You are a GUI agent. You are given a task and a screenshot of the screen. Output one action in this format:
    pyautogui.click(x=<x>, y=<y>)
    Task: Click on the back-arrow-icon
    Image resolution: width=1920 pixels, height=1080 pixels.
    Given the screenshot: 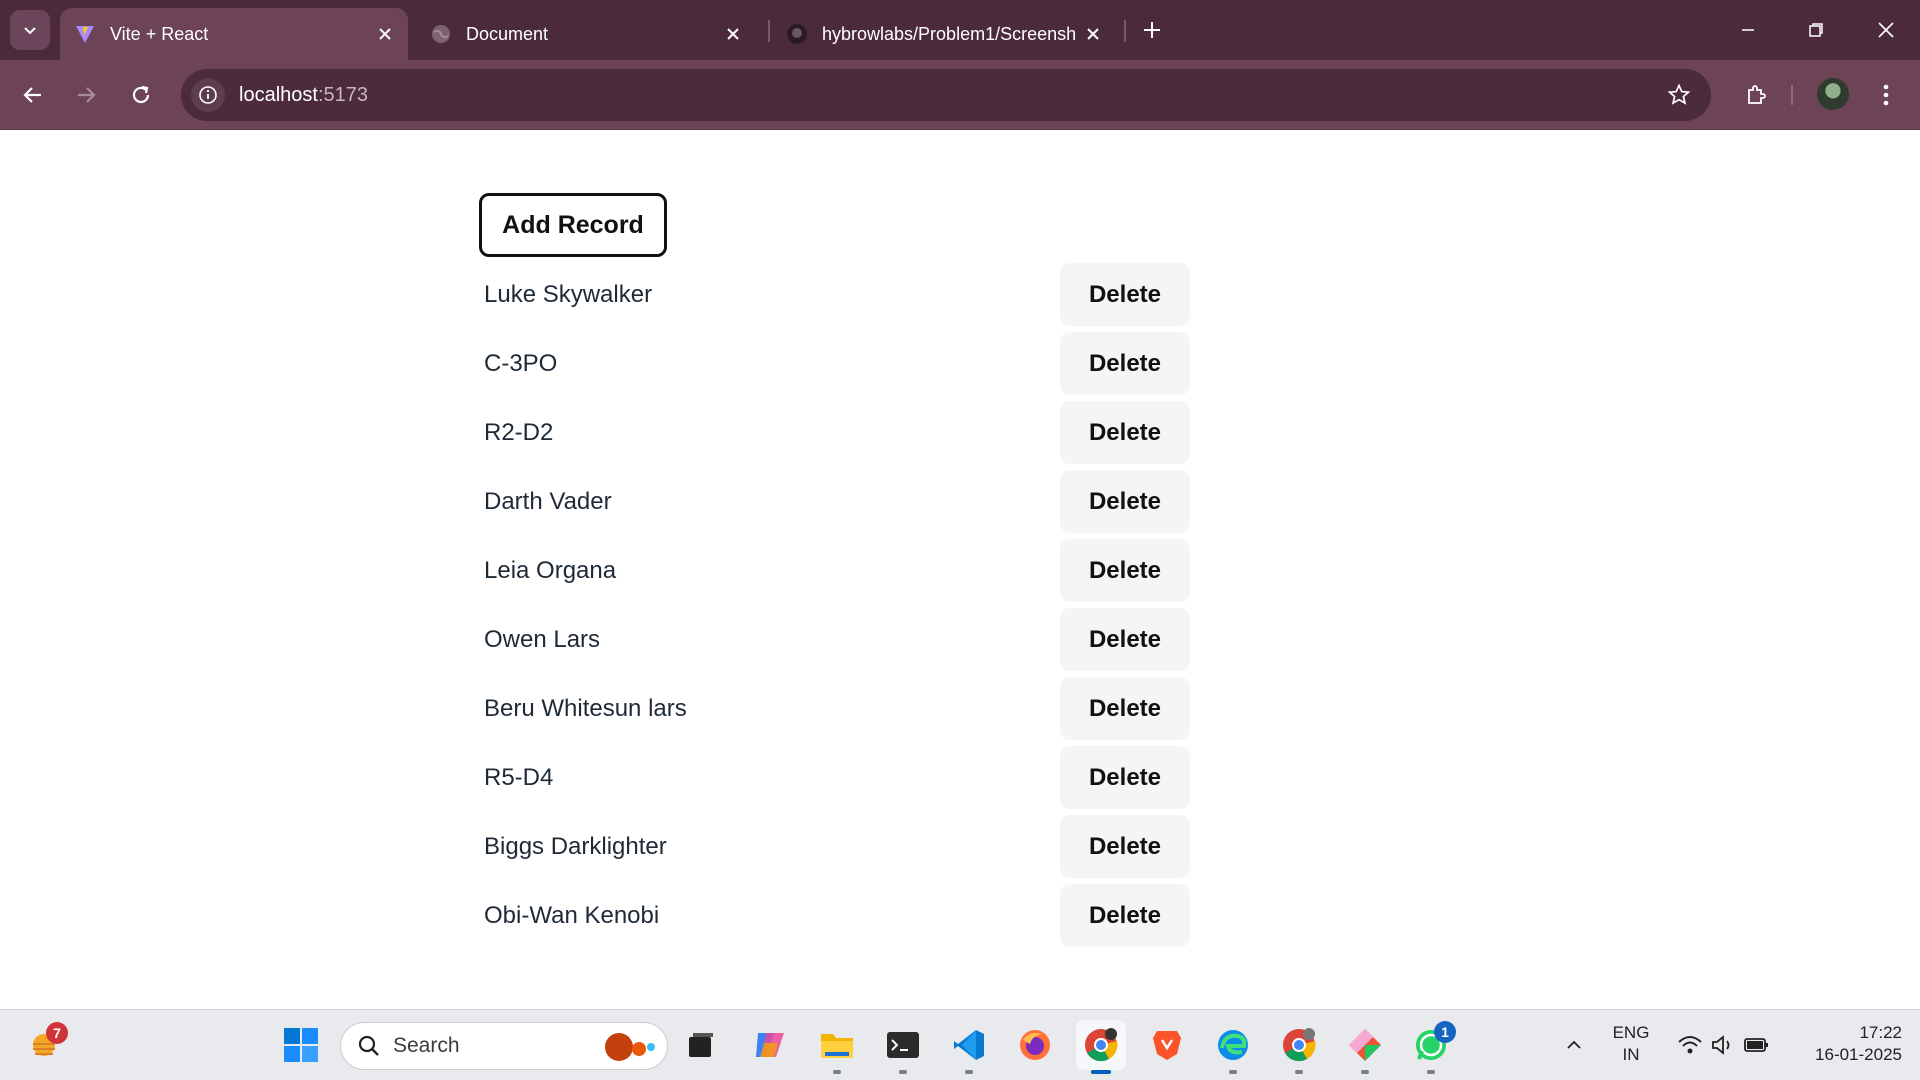 What is the action you would take?
    pyautogui.click(x=32, y=95)
    